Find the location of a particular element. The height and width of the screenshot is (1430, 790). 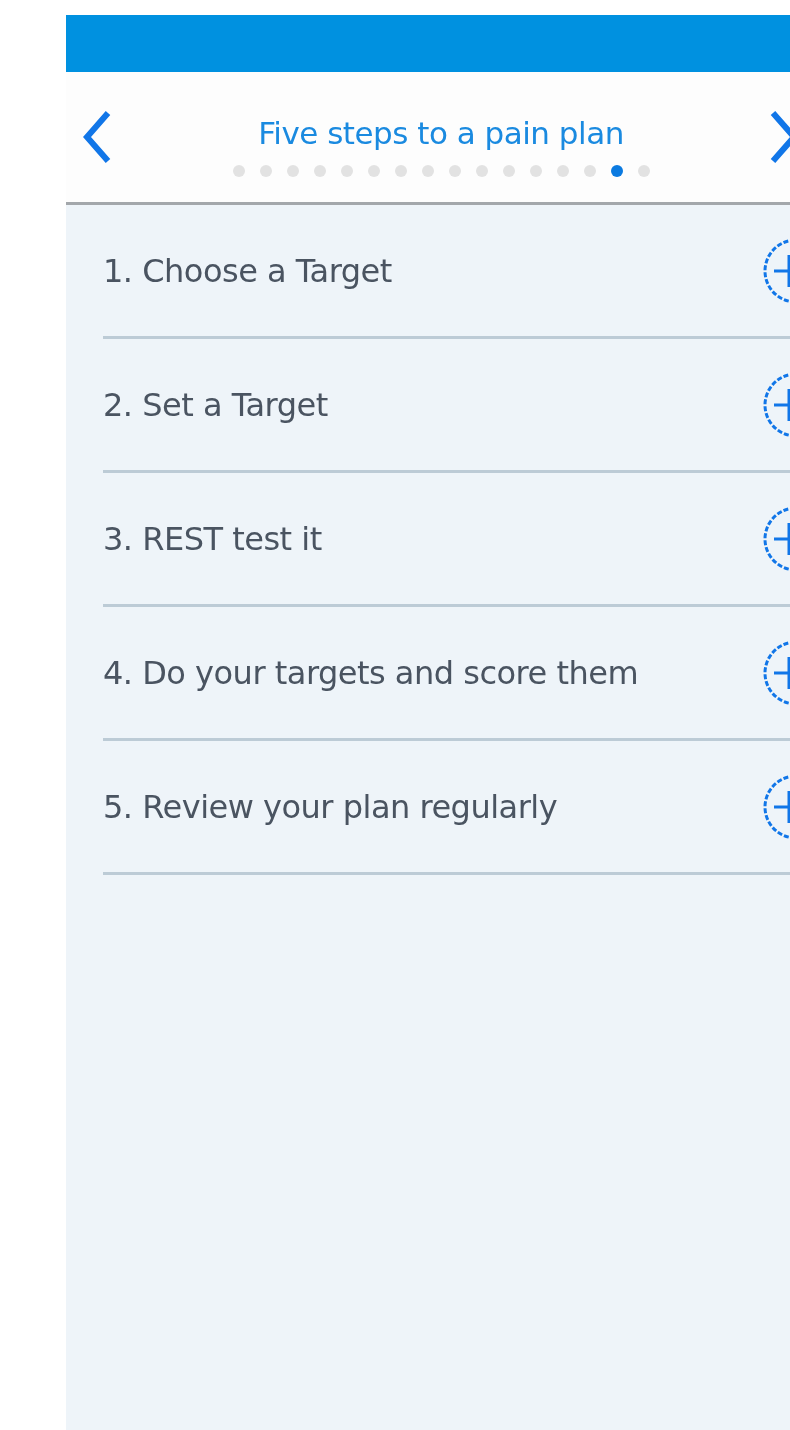

step-item: 3. REST test it is located at coordinates (212, 538).